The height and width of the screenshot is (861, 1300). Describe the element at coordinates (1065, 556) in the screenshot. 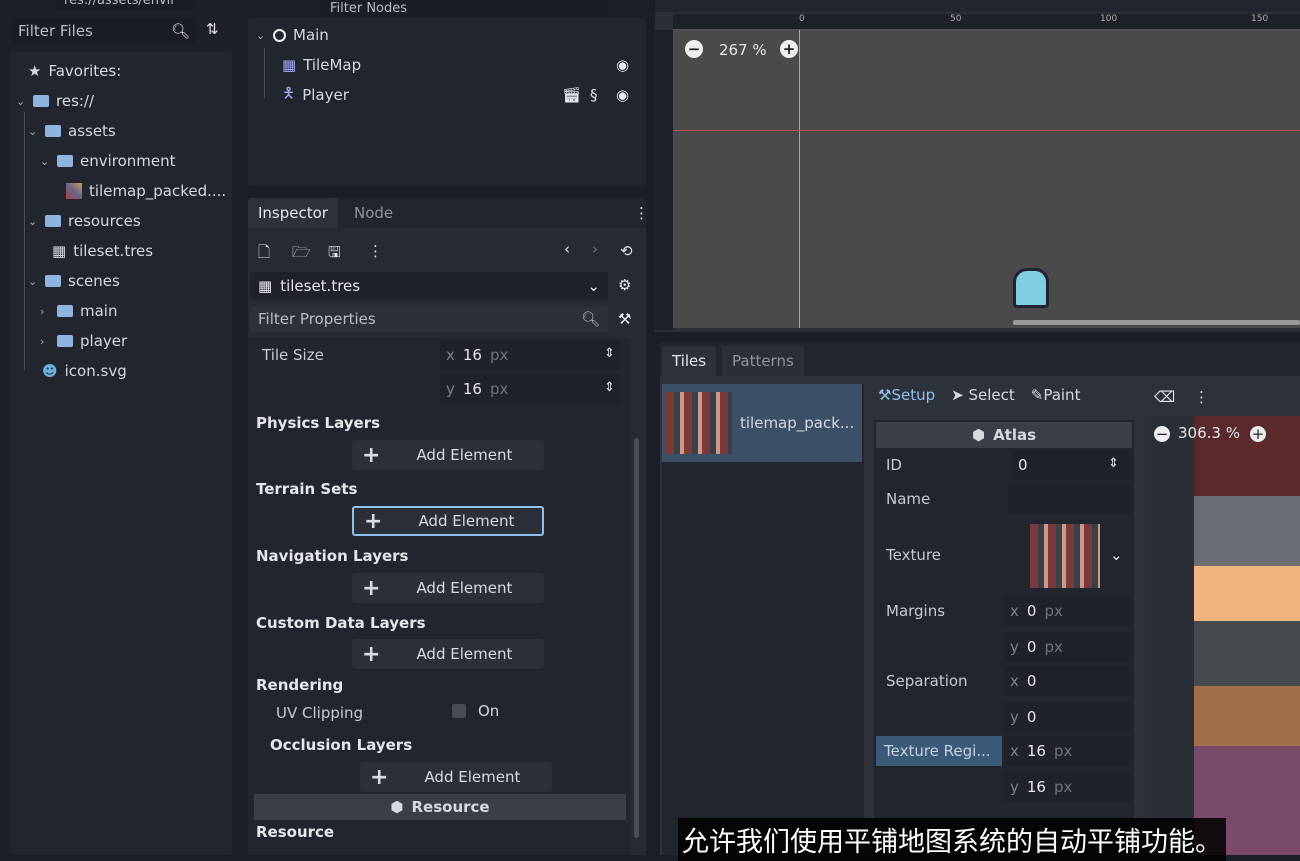

I see `texture-picker` at that location.